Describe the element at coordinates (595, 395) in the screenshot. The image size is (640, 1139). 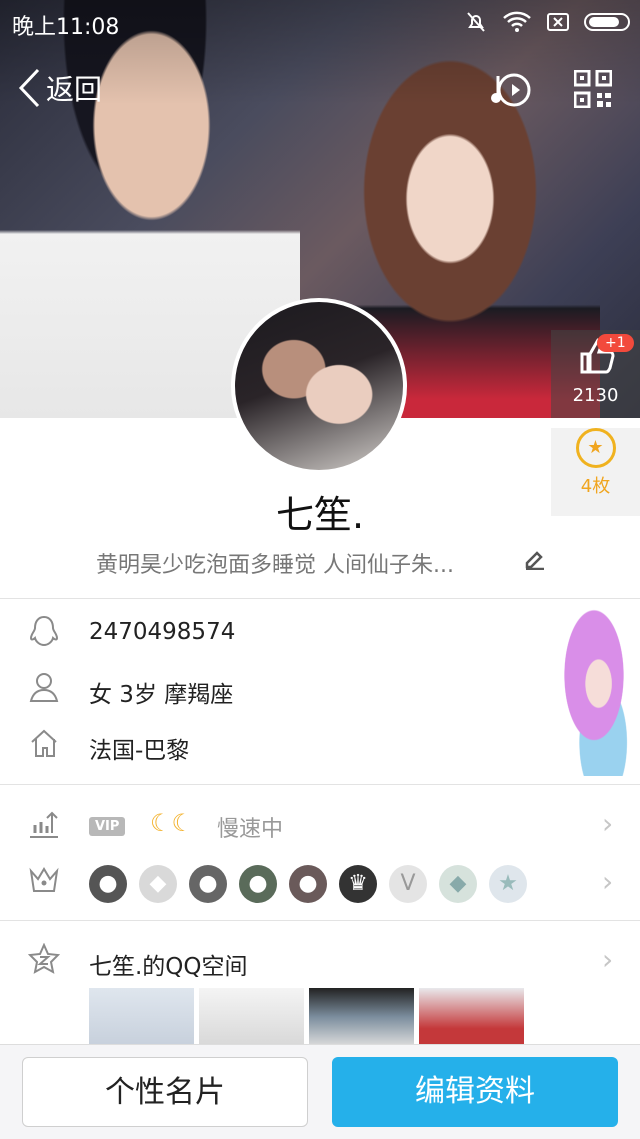
I see `likes-count: 2130` at that location.